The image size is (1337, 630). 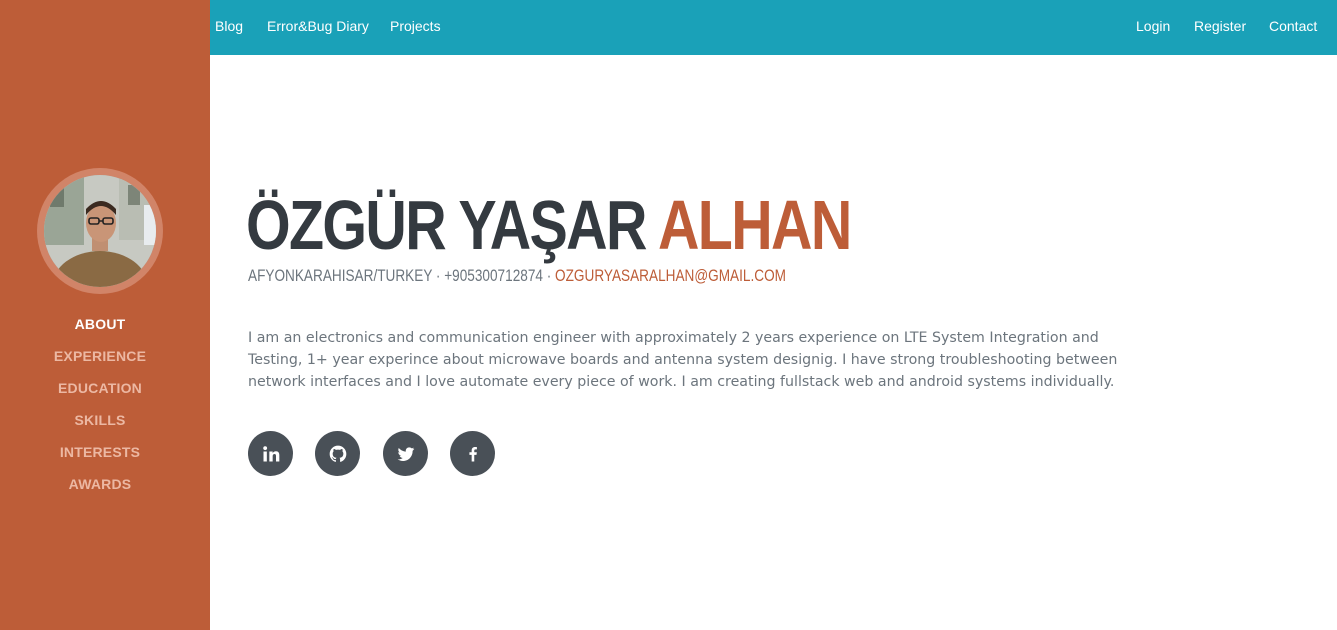 I want to click on first-names: ÖZGÜR YAŞAR, so click(x=446, y=225).